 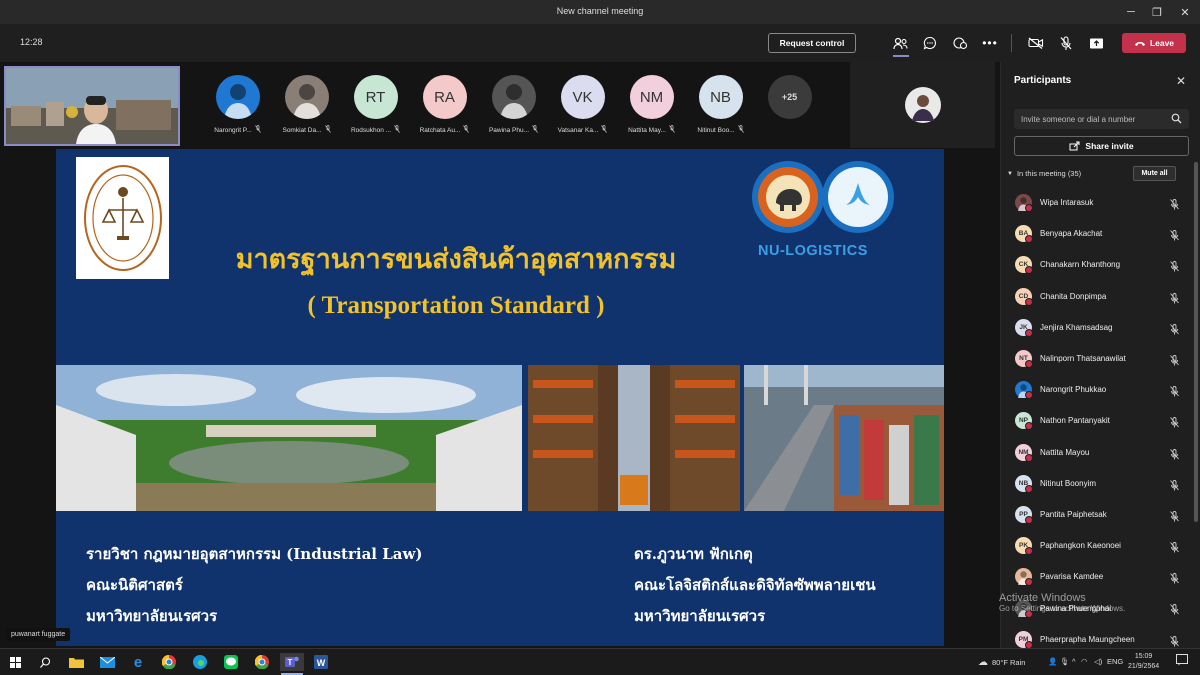 I want to click on chat-icon, so click(x=929, y=43).